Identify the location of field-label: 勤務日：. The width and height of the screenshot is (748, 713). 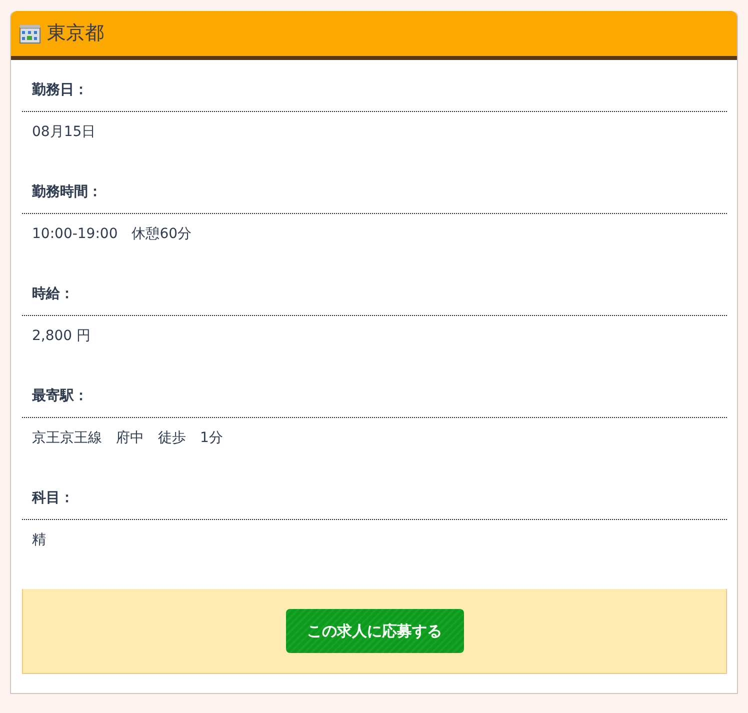
(374, 91).